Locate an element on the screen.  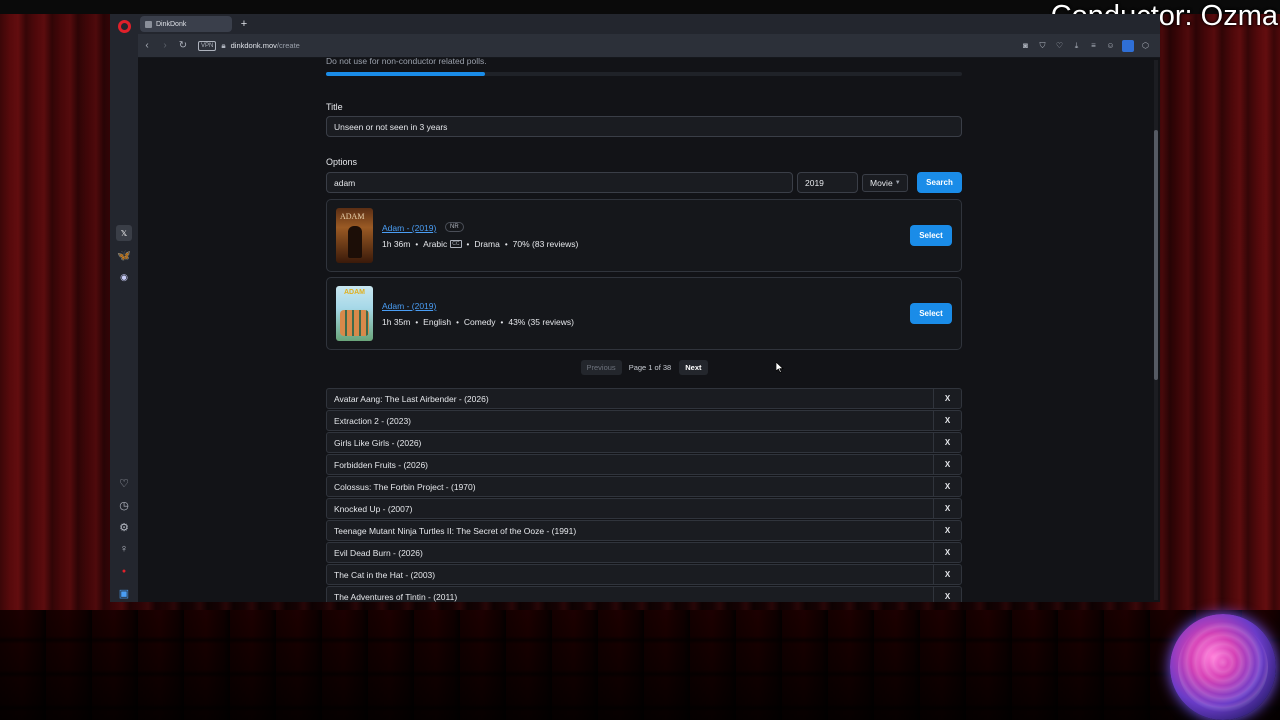
download-icon: ⤓ is located at coordinates (1076, 46).